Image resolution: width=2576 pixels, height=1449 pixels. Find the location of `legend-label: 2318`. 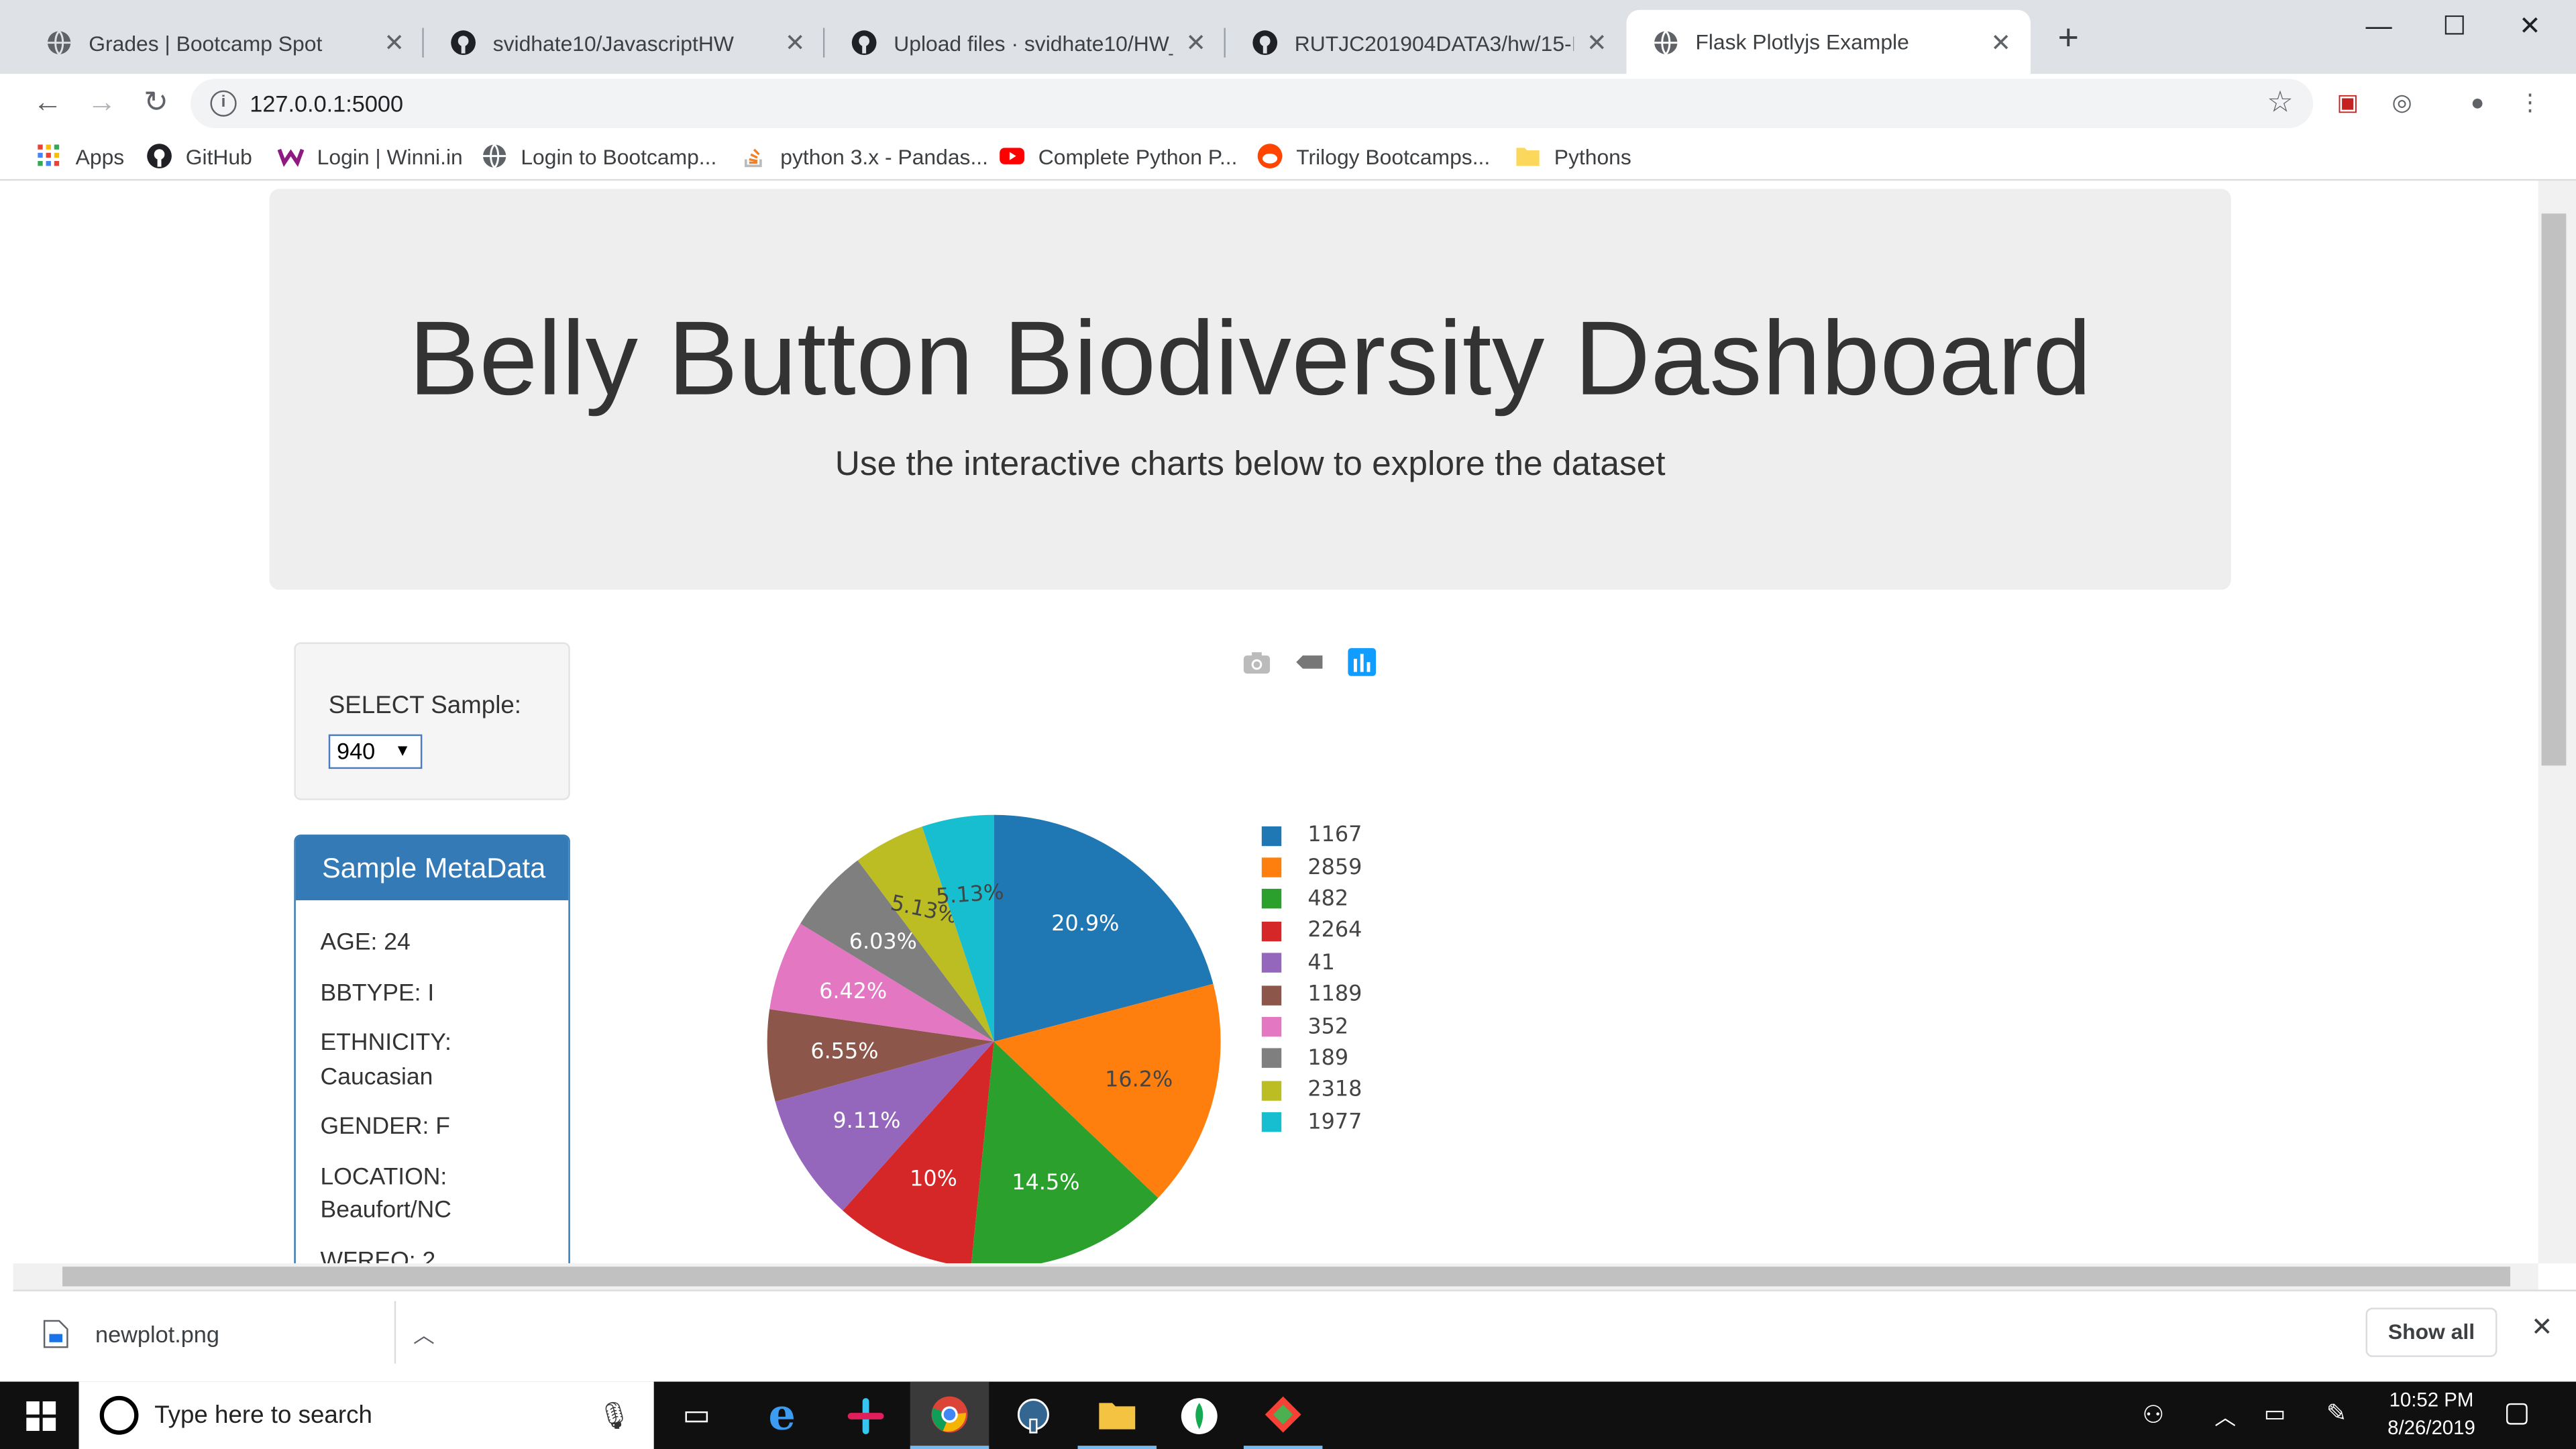

legend-label: 2318 is located at coordinates (1334, 1091).